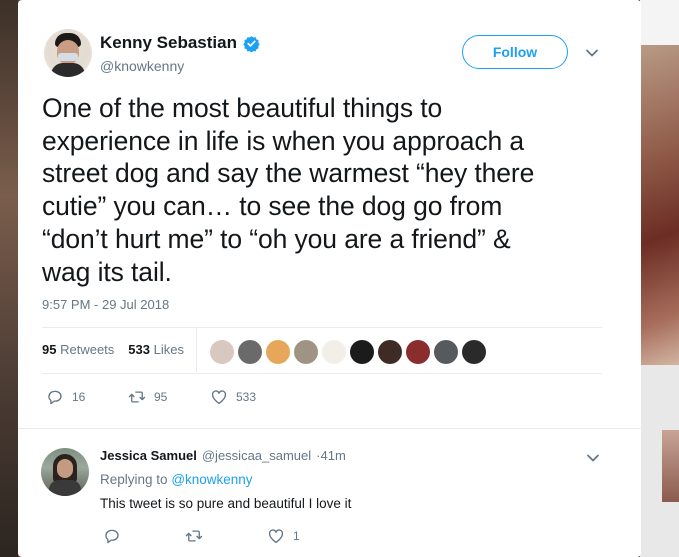 This screenshot has height=557, width=679. I want to click on background-right, so click(659, 278).